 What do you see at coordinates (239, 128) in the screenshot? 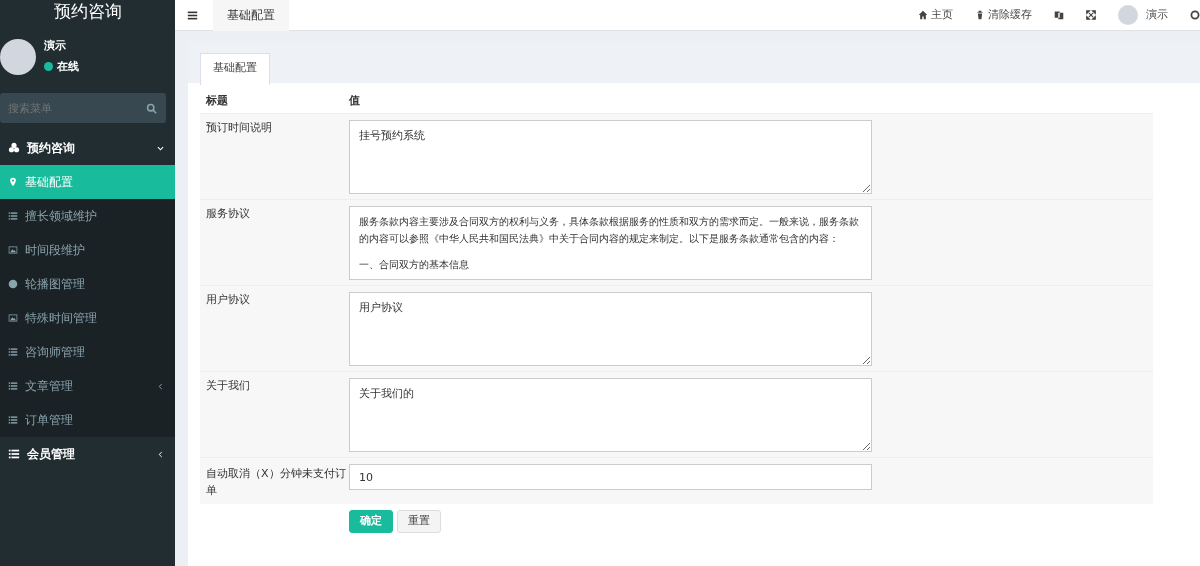
I see `field-label: 预订时间说明` at bounding box center [239, 128].